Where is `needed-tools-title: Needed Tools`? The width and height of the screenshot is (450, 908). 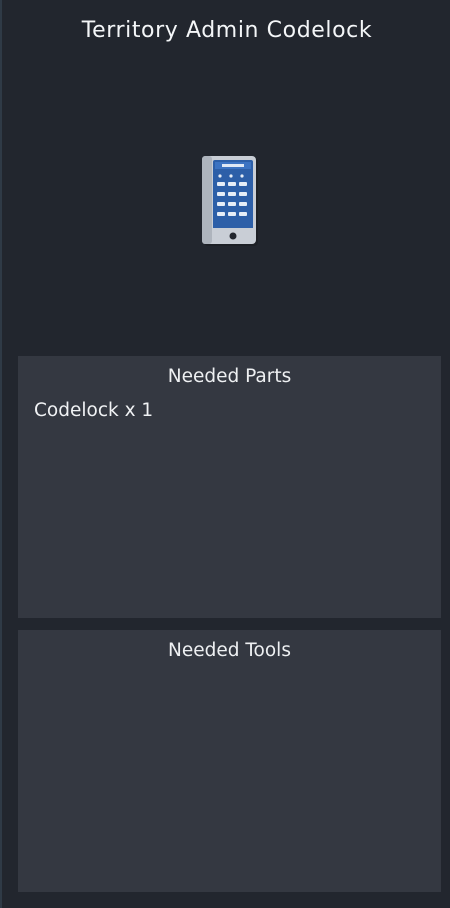 needed-tools-title: Needed Tools is located at coordinates (229, 650).